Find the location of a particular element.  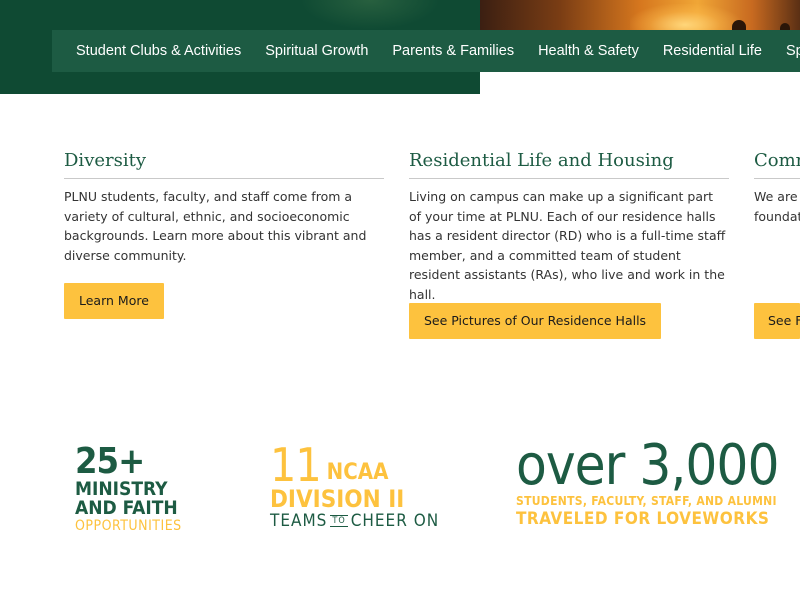

sunset-photo is located at coordinates (640, 15).